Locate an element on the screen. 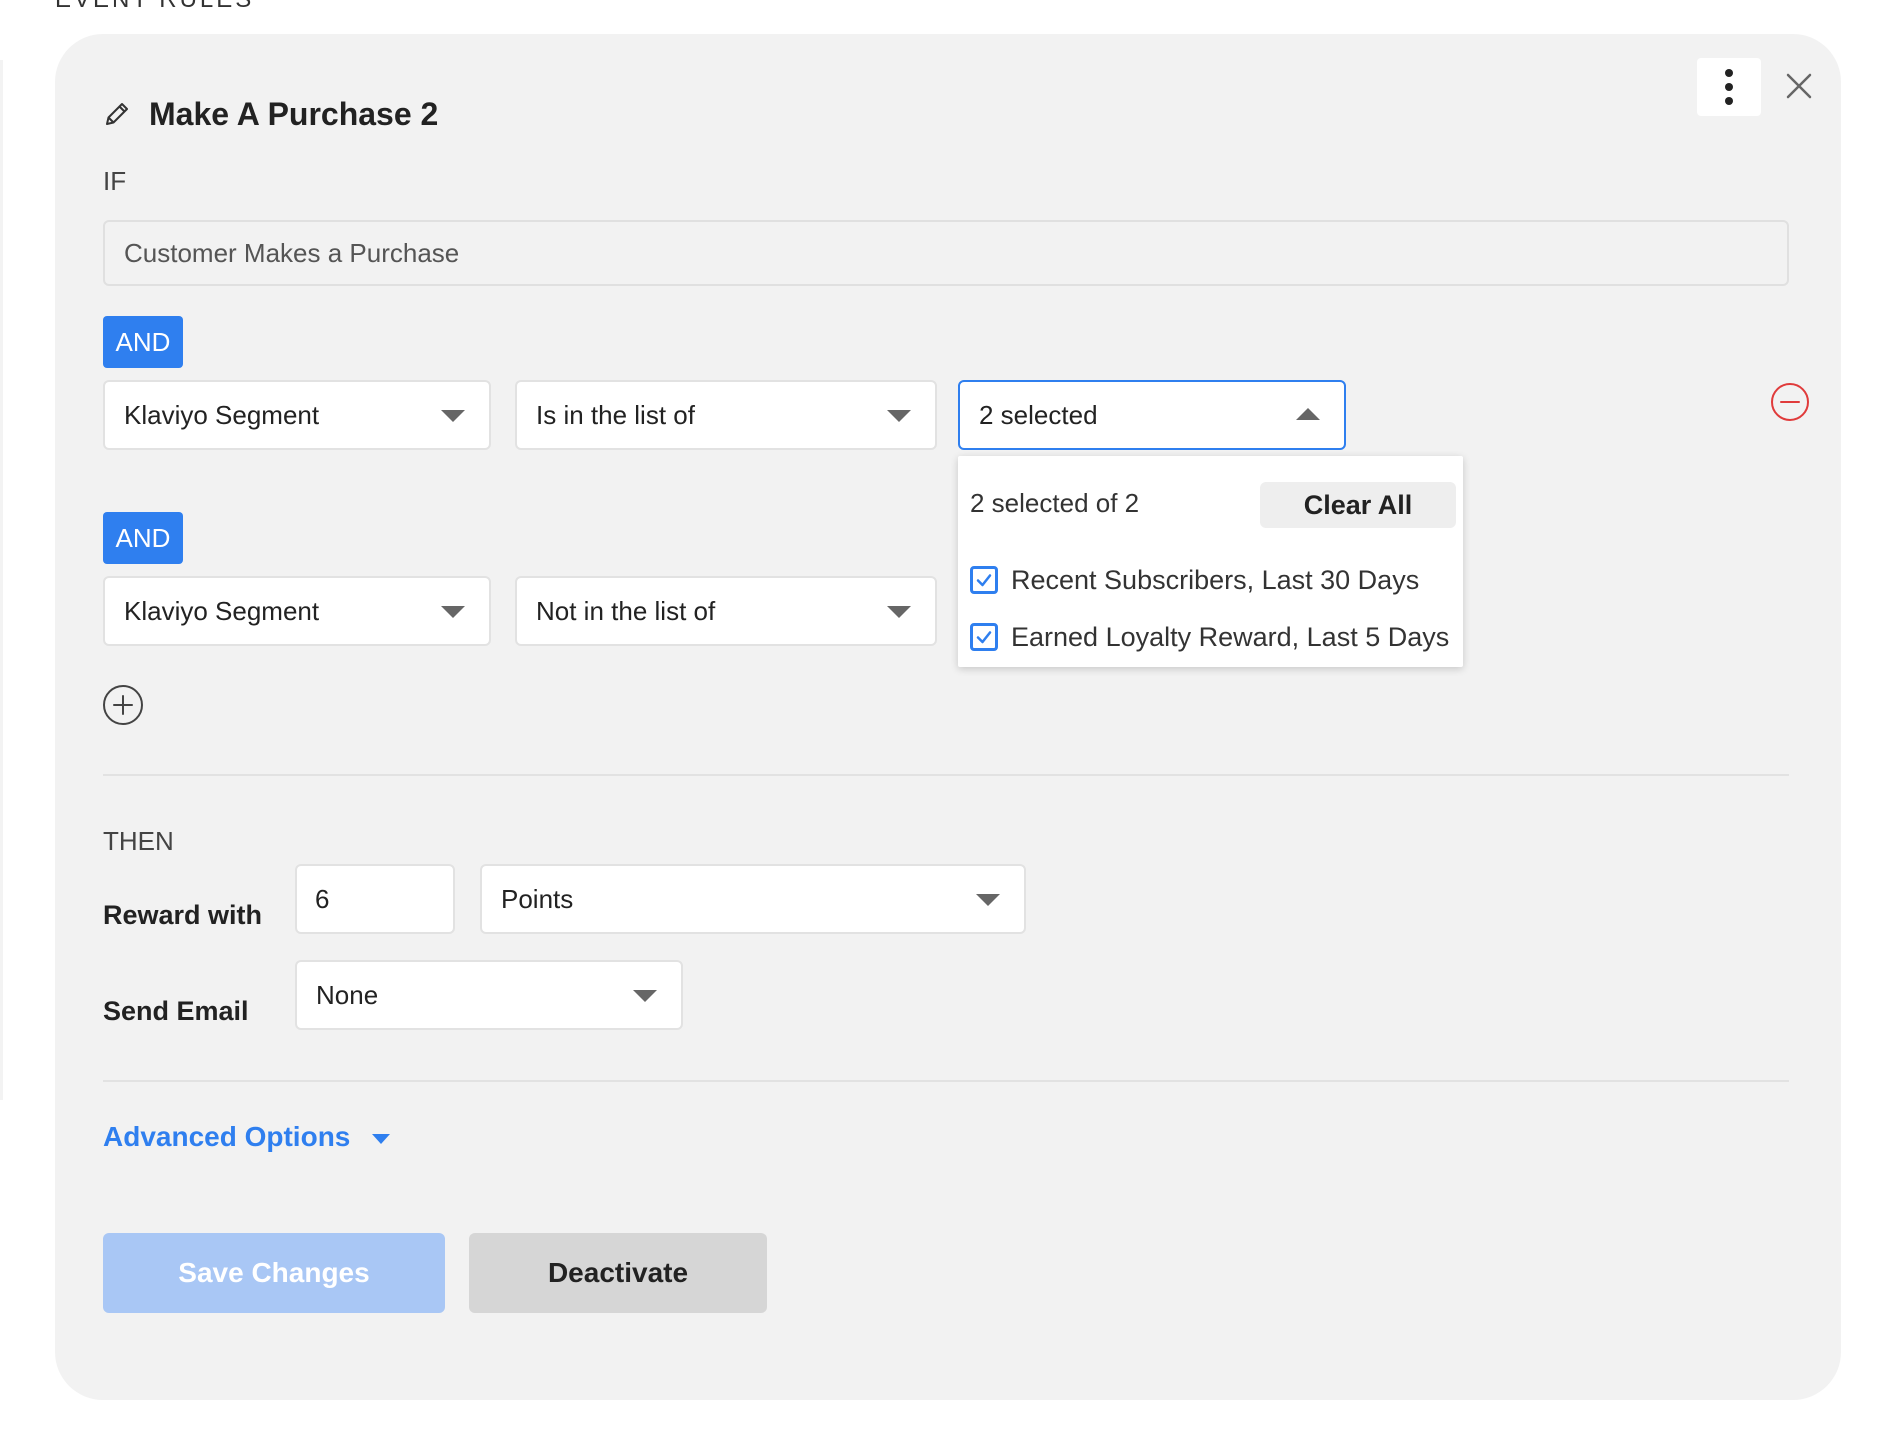 The image size is (1904, 1440). advanced-options-label: Advanced Options is located at coordinates (227, 1136).